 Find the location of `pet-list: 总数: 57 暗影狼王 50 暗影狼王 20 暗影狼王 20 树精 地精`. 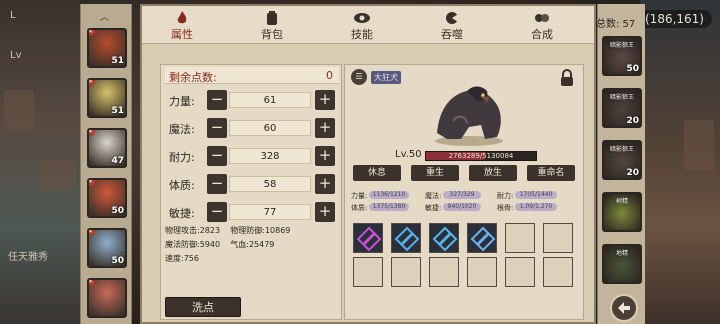

pet-list: 总数: 57 暗影狼王 50 暗影狼王 20 暗影狼王 20 树精 地精 is located at coordinates (620, 164).